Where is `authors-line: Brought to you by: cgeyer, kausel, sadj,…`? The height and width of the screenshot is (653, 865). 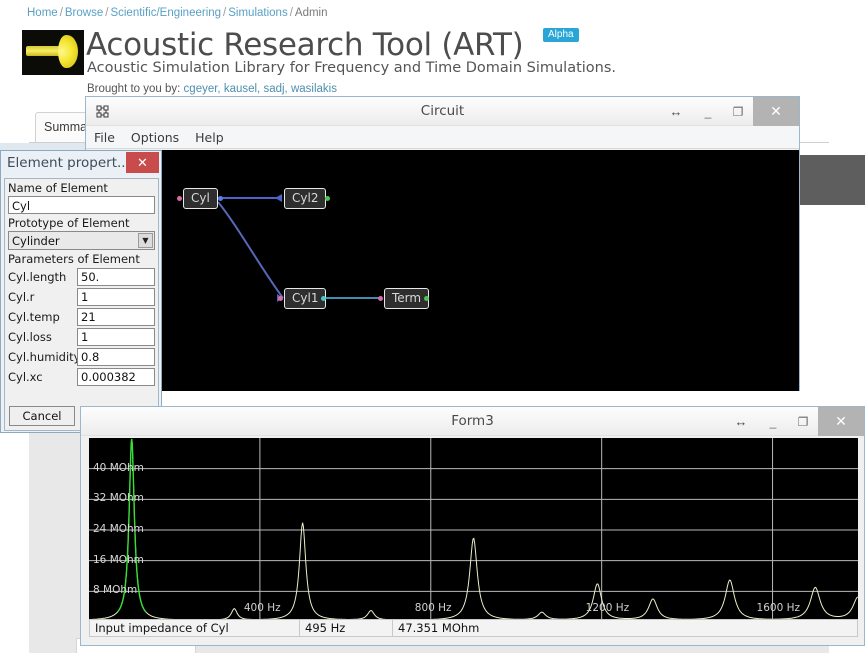 authors-line: Brought to you by: cgeyer, kausel, sadj,… is located at coordinates (212, 89).